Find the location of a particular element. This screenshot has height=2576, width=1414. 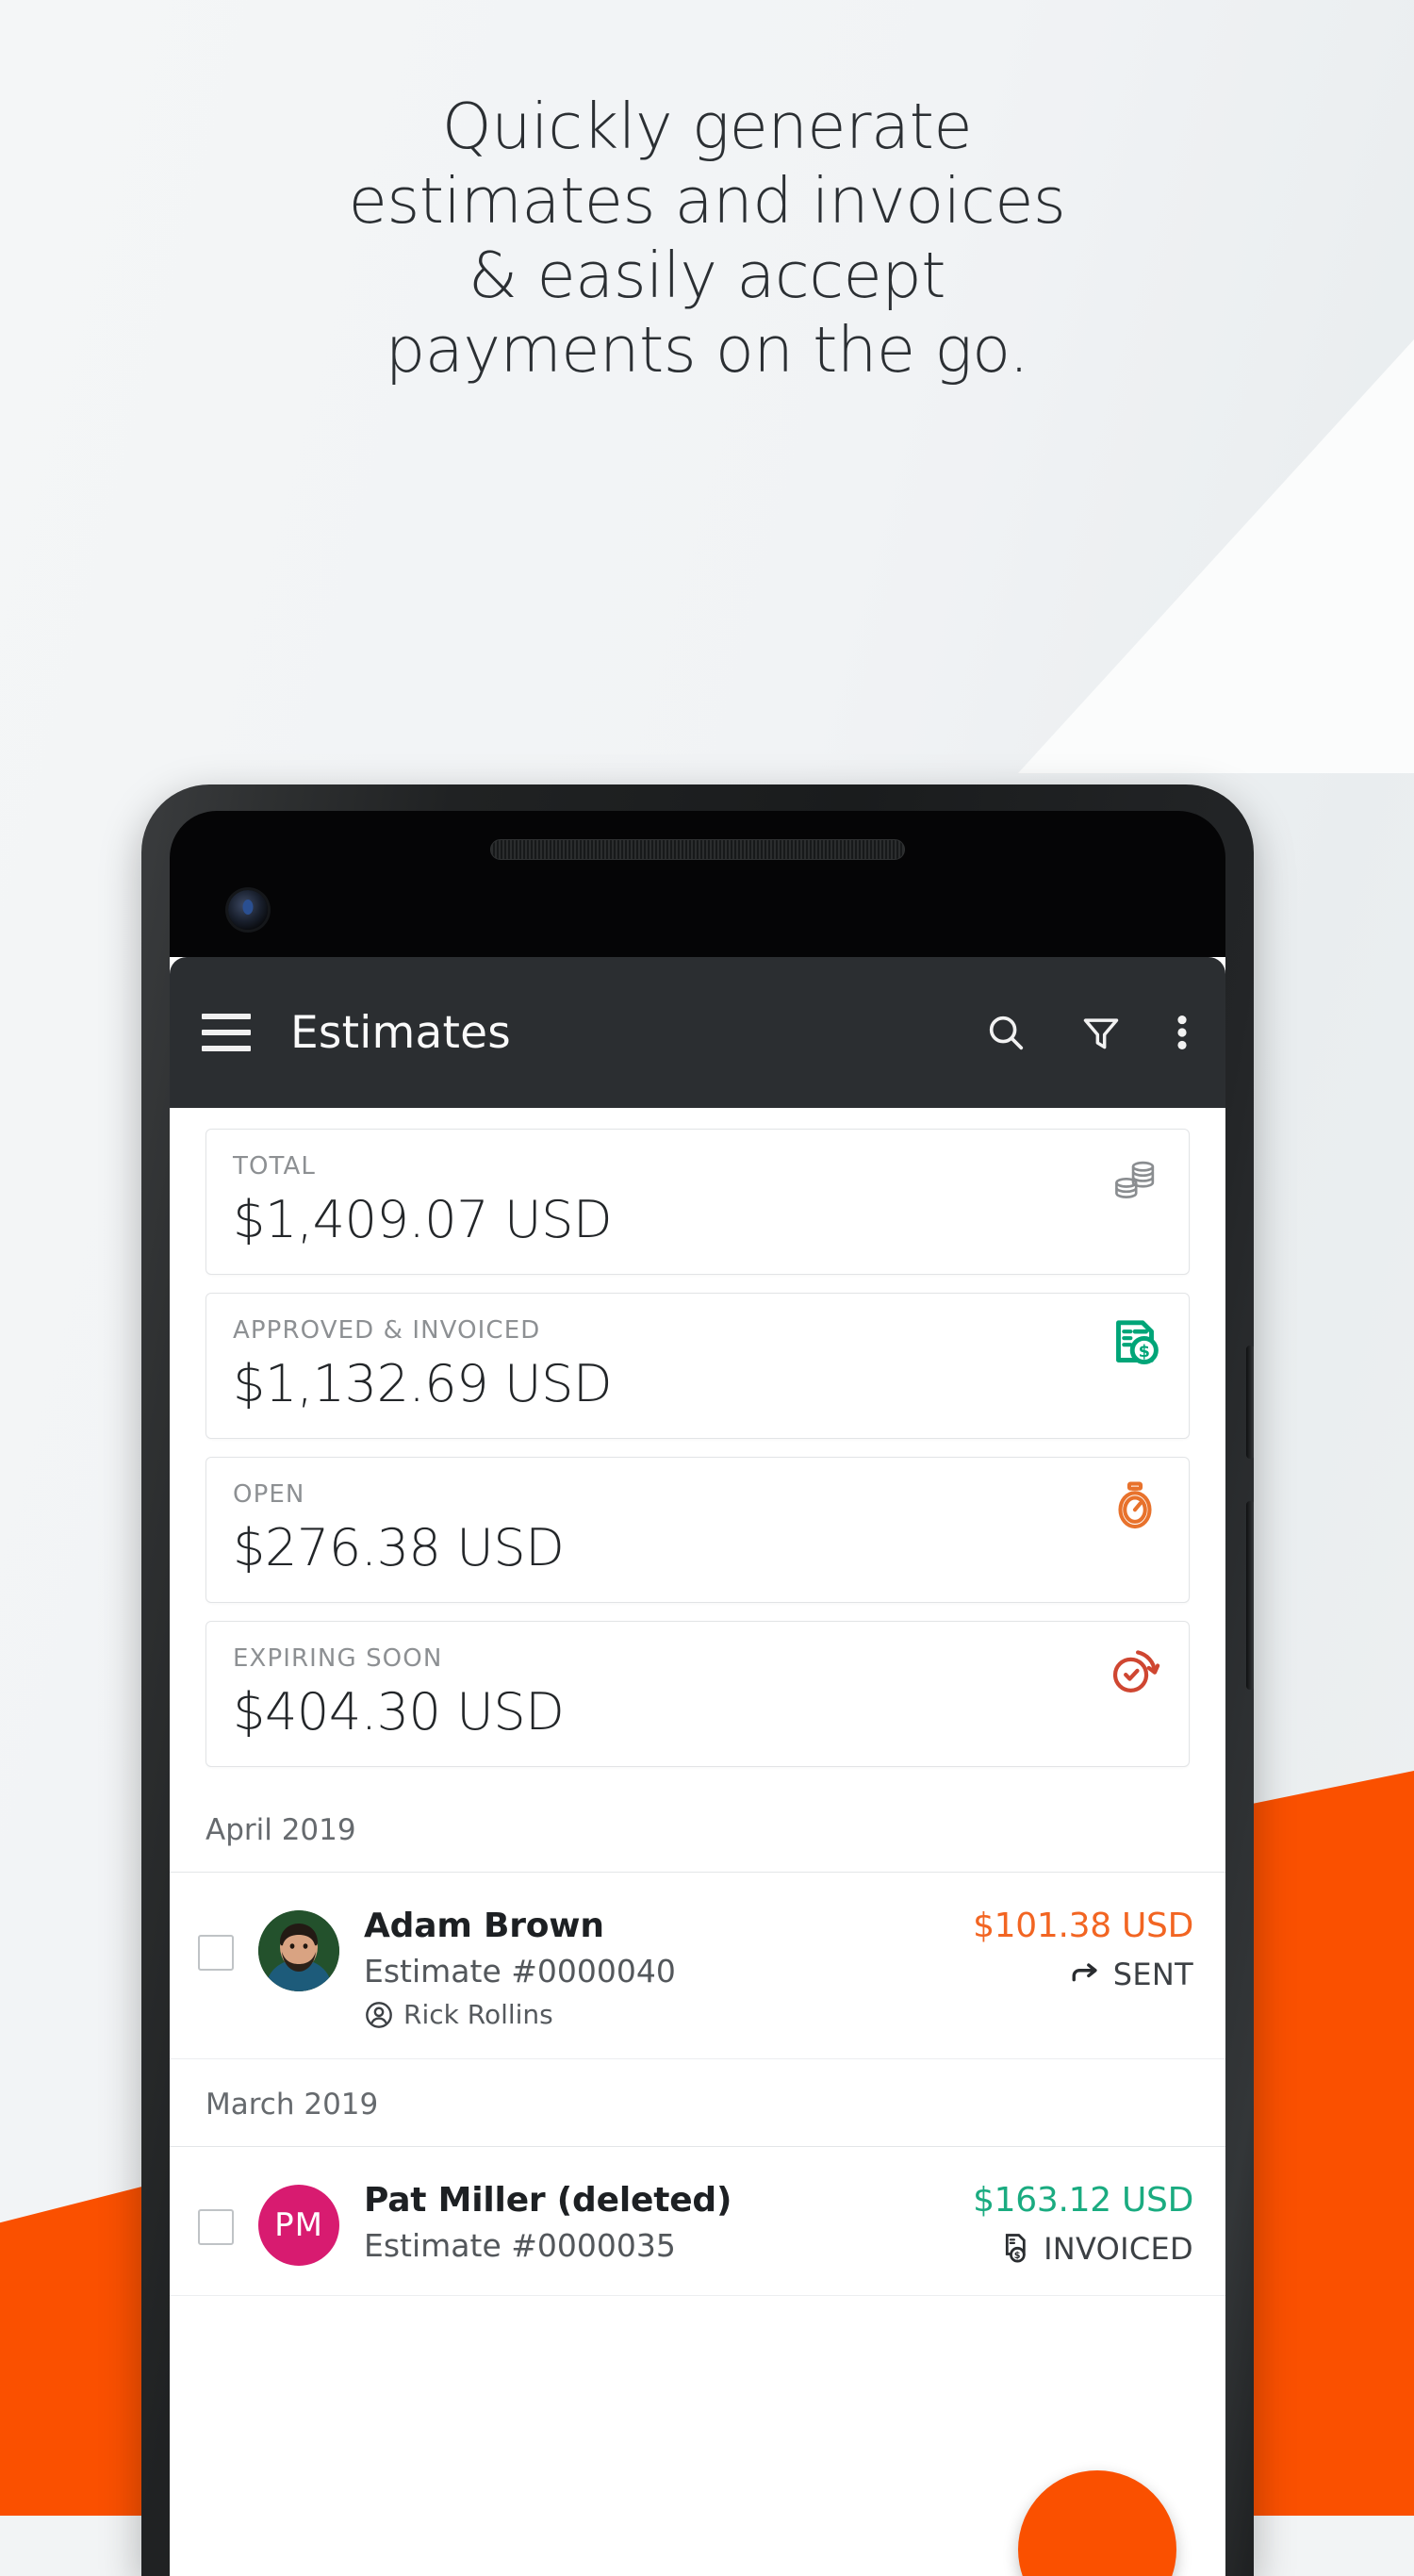

customer-name: Pat Miller (deleted) is located at coordinates (548, 2200).